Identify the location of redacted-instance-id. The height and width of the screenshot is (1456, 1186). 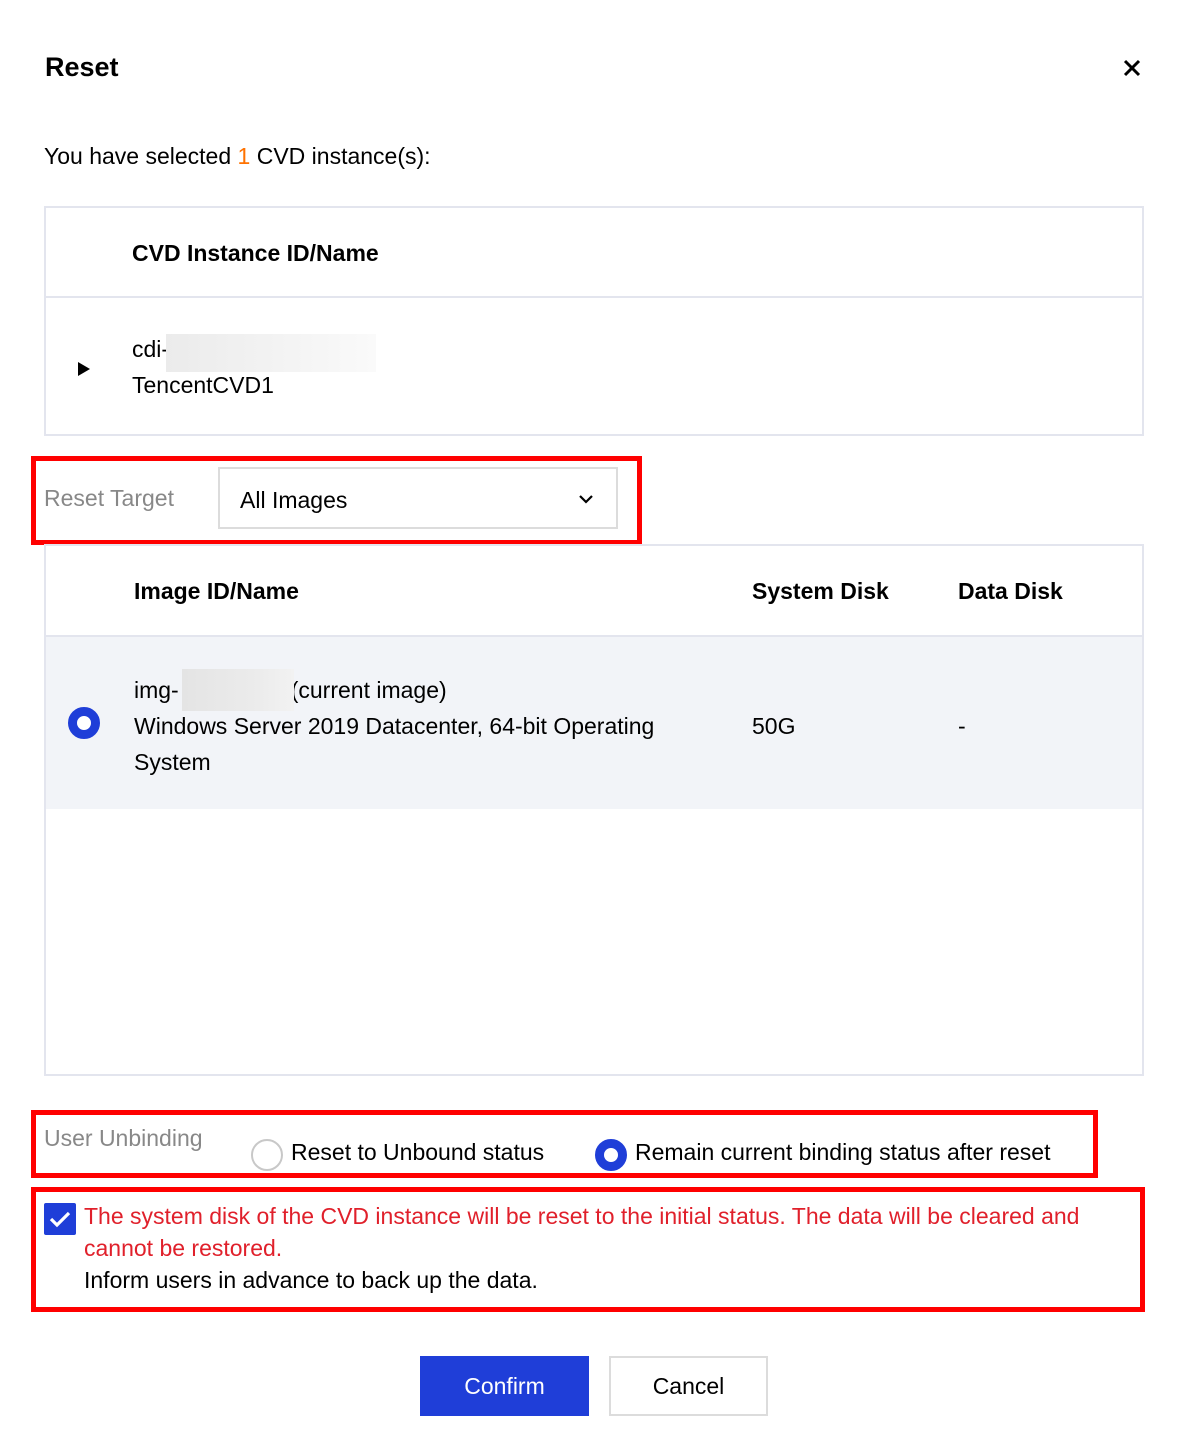
(271, 353).